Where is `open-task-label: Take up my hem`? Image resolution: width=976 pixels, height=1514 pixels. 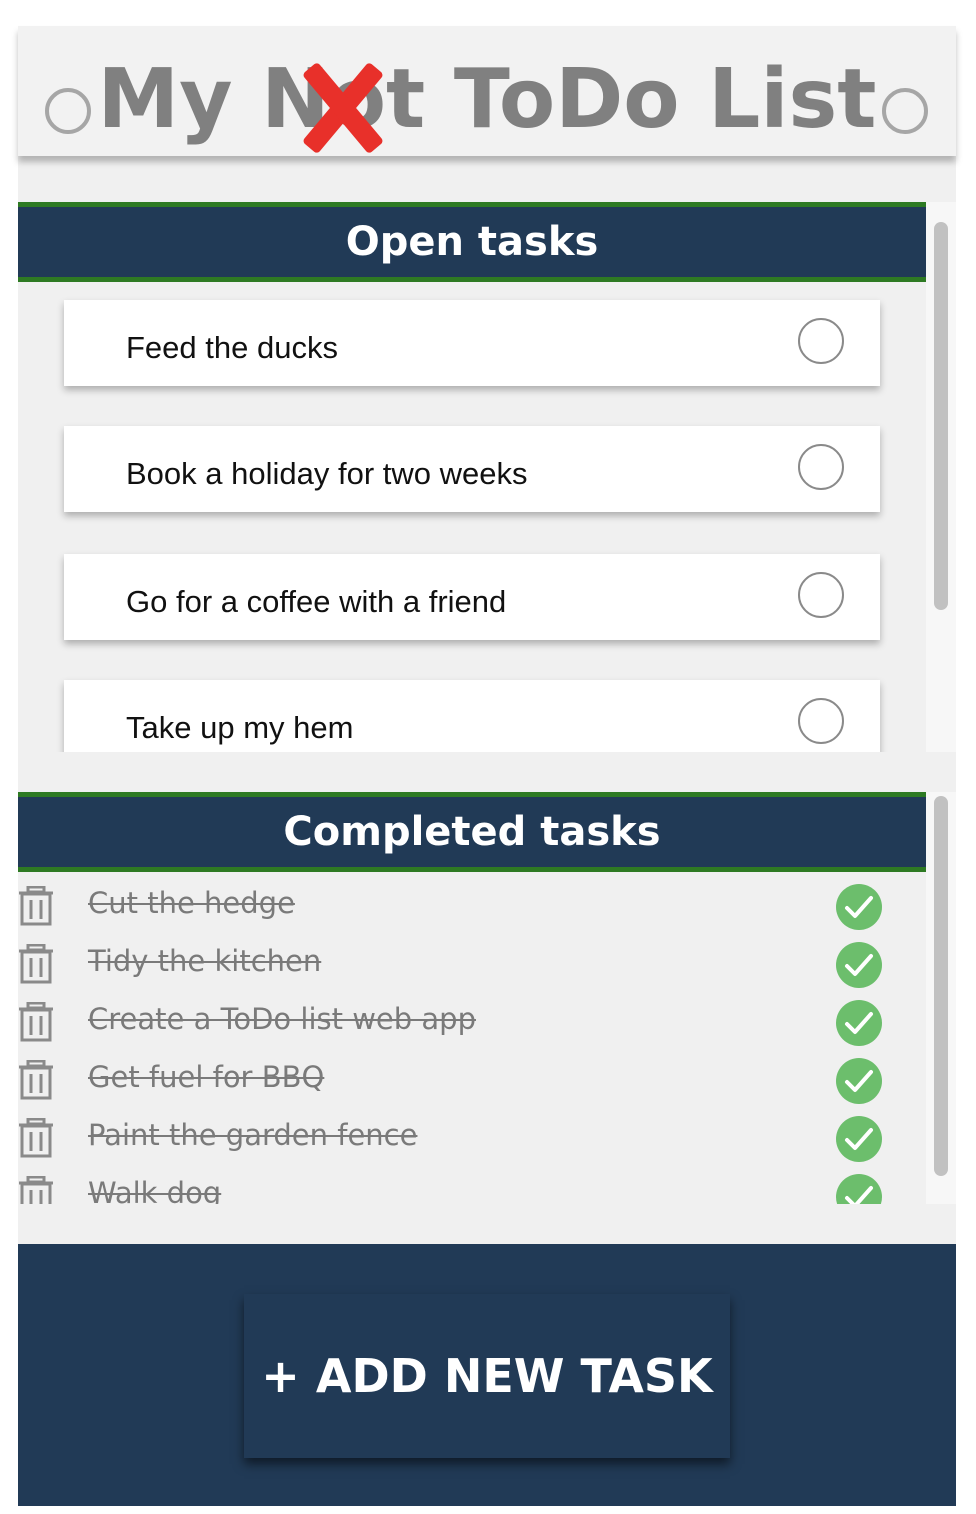
open-task-label: Take up my hem is located at coordinates (240, 727).